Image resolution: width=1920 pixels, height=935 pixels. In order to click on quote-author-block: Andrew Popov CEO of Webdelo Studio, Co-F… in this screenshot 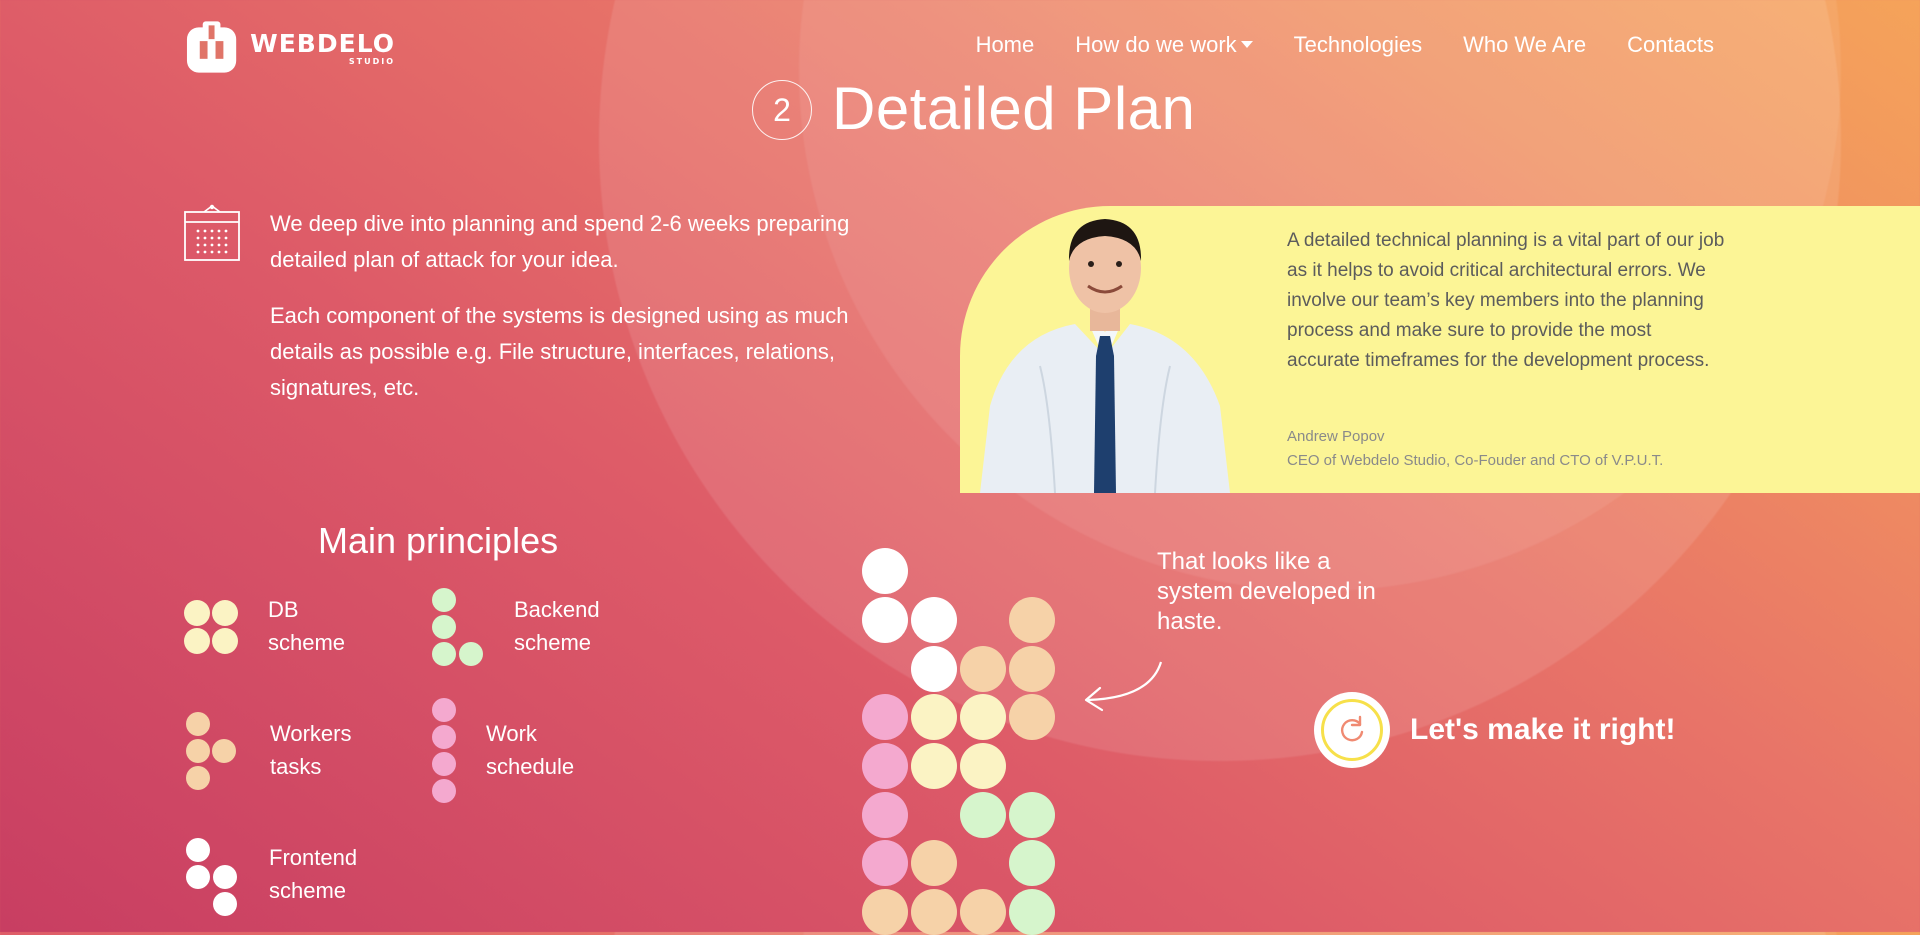, I will do `click(1475, 449)`.